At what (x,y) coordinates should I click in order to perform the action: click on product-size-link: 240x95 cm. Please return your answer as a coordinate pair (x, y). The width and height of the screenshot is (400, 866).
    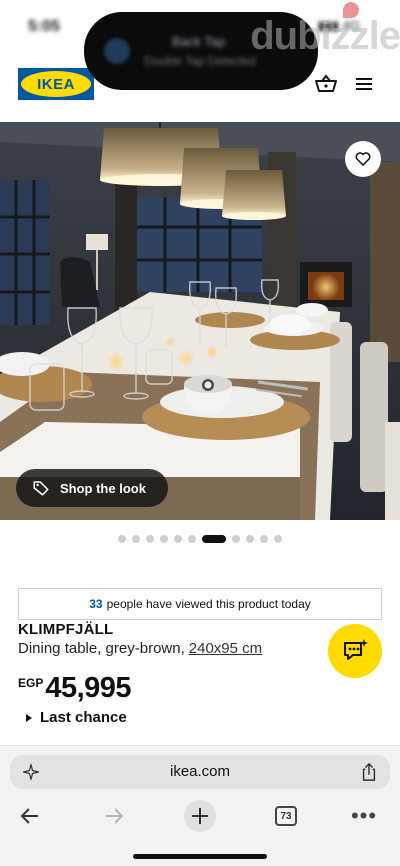
    Looking at the image, I should click on (225, 648).